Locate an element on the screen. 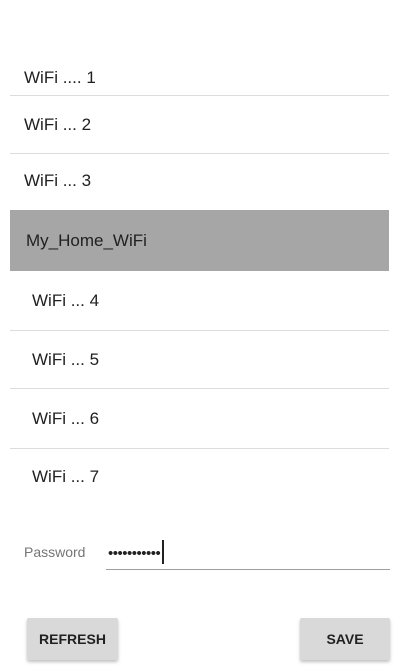  wifi-list-item: WiFi ... 7 is located at coordinates (199, 477).